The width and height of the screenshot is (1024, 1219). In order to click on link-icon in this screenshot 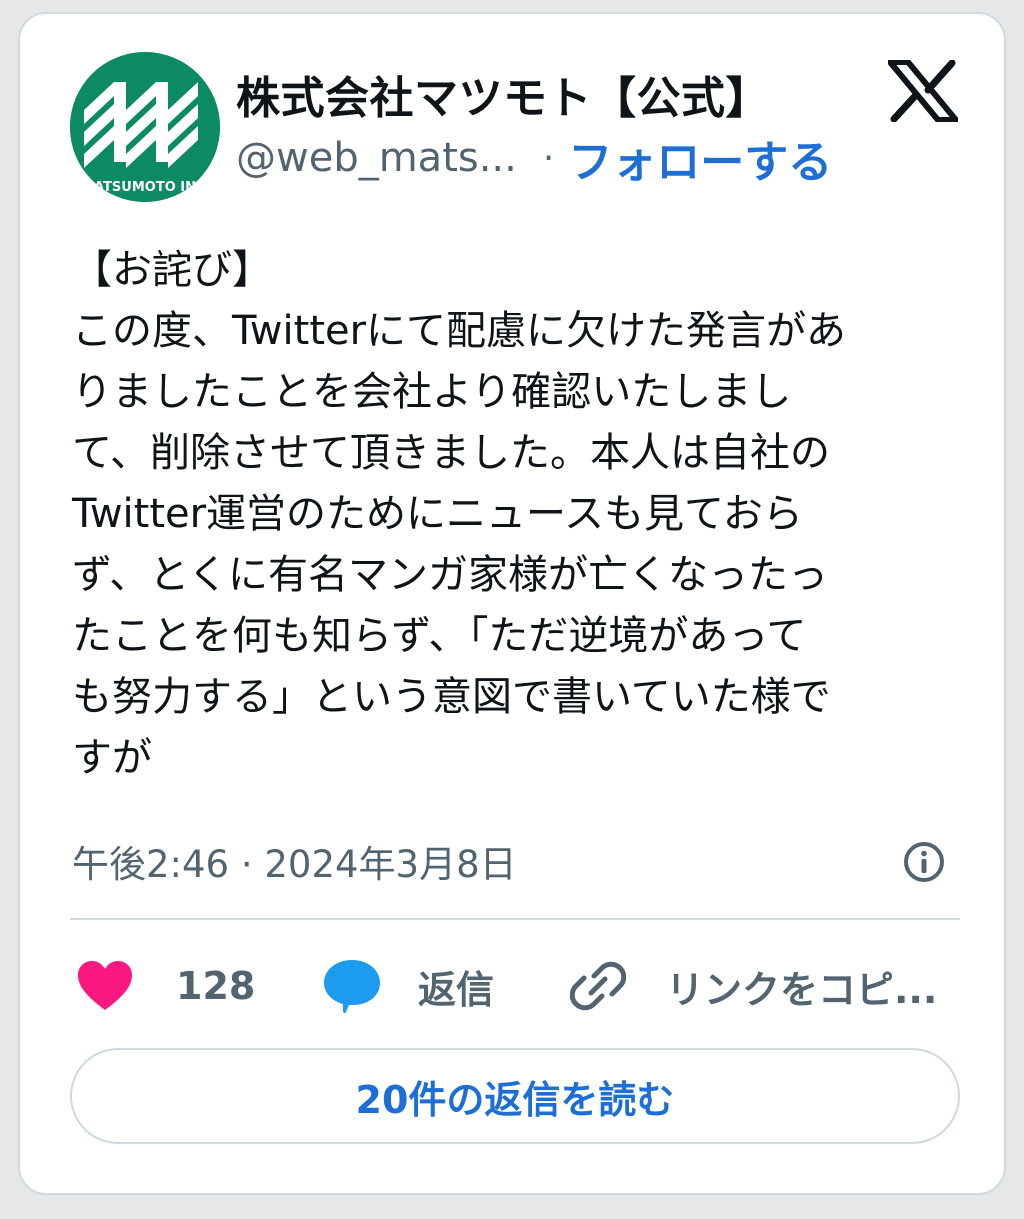, I will do `click(598, 986)`.